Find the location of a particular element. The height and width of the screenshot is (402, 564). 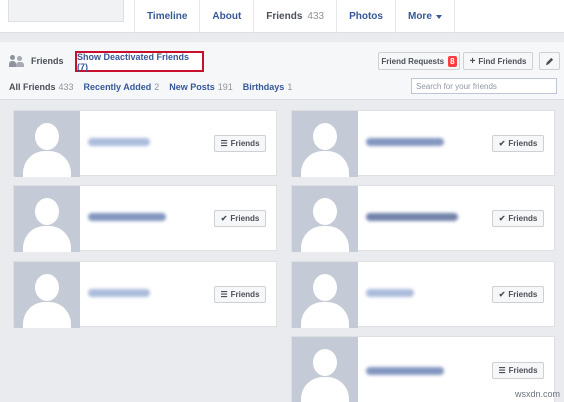

friends-title-label: Friends is located at coordinates (47, 61).